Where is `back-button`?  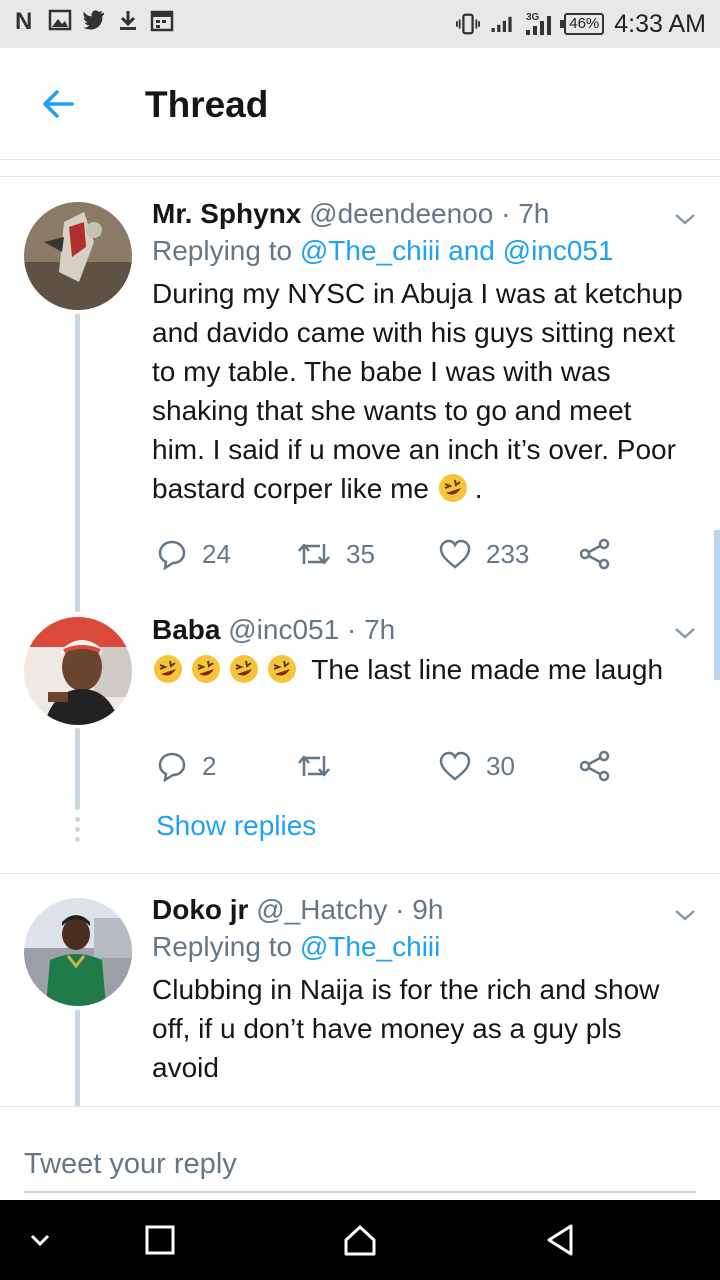
back-button is located at coordinates (58, 104).